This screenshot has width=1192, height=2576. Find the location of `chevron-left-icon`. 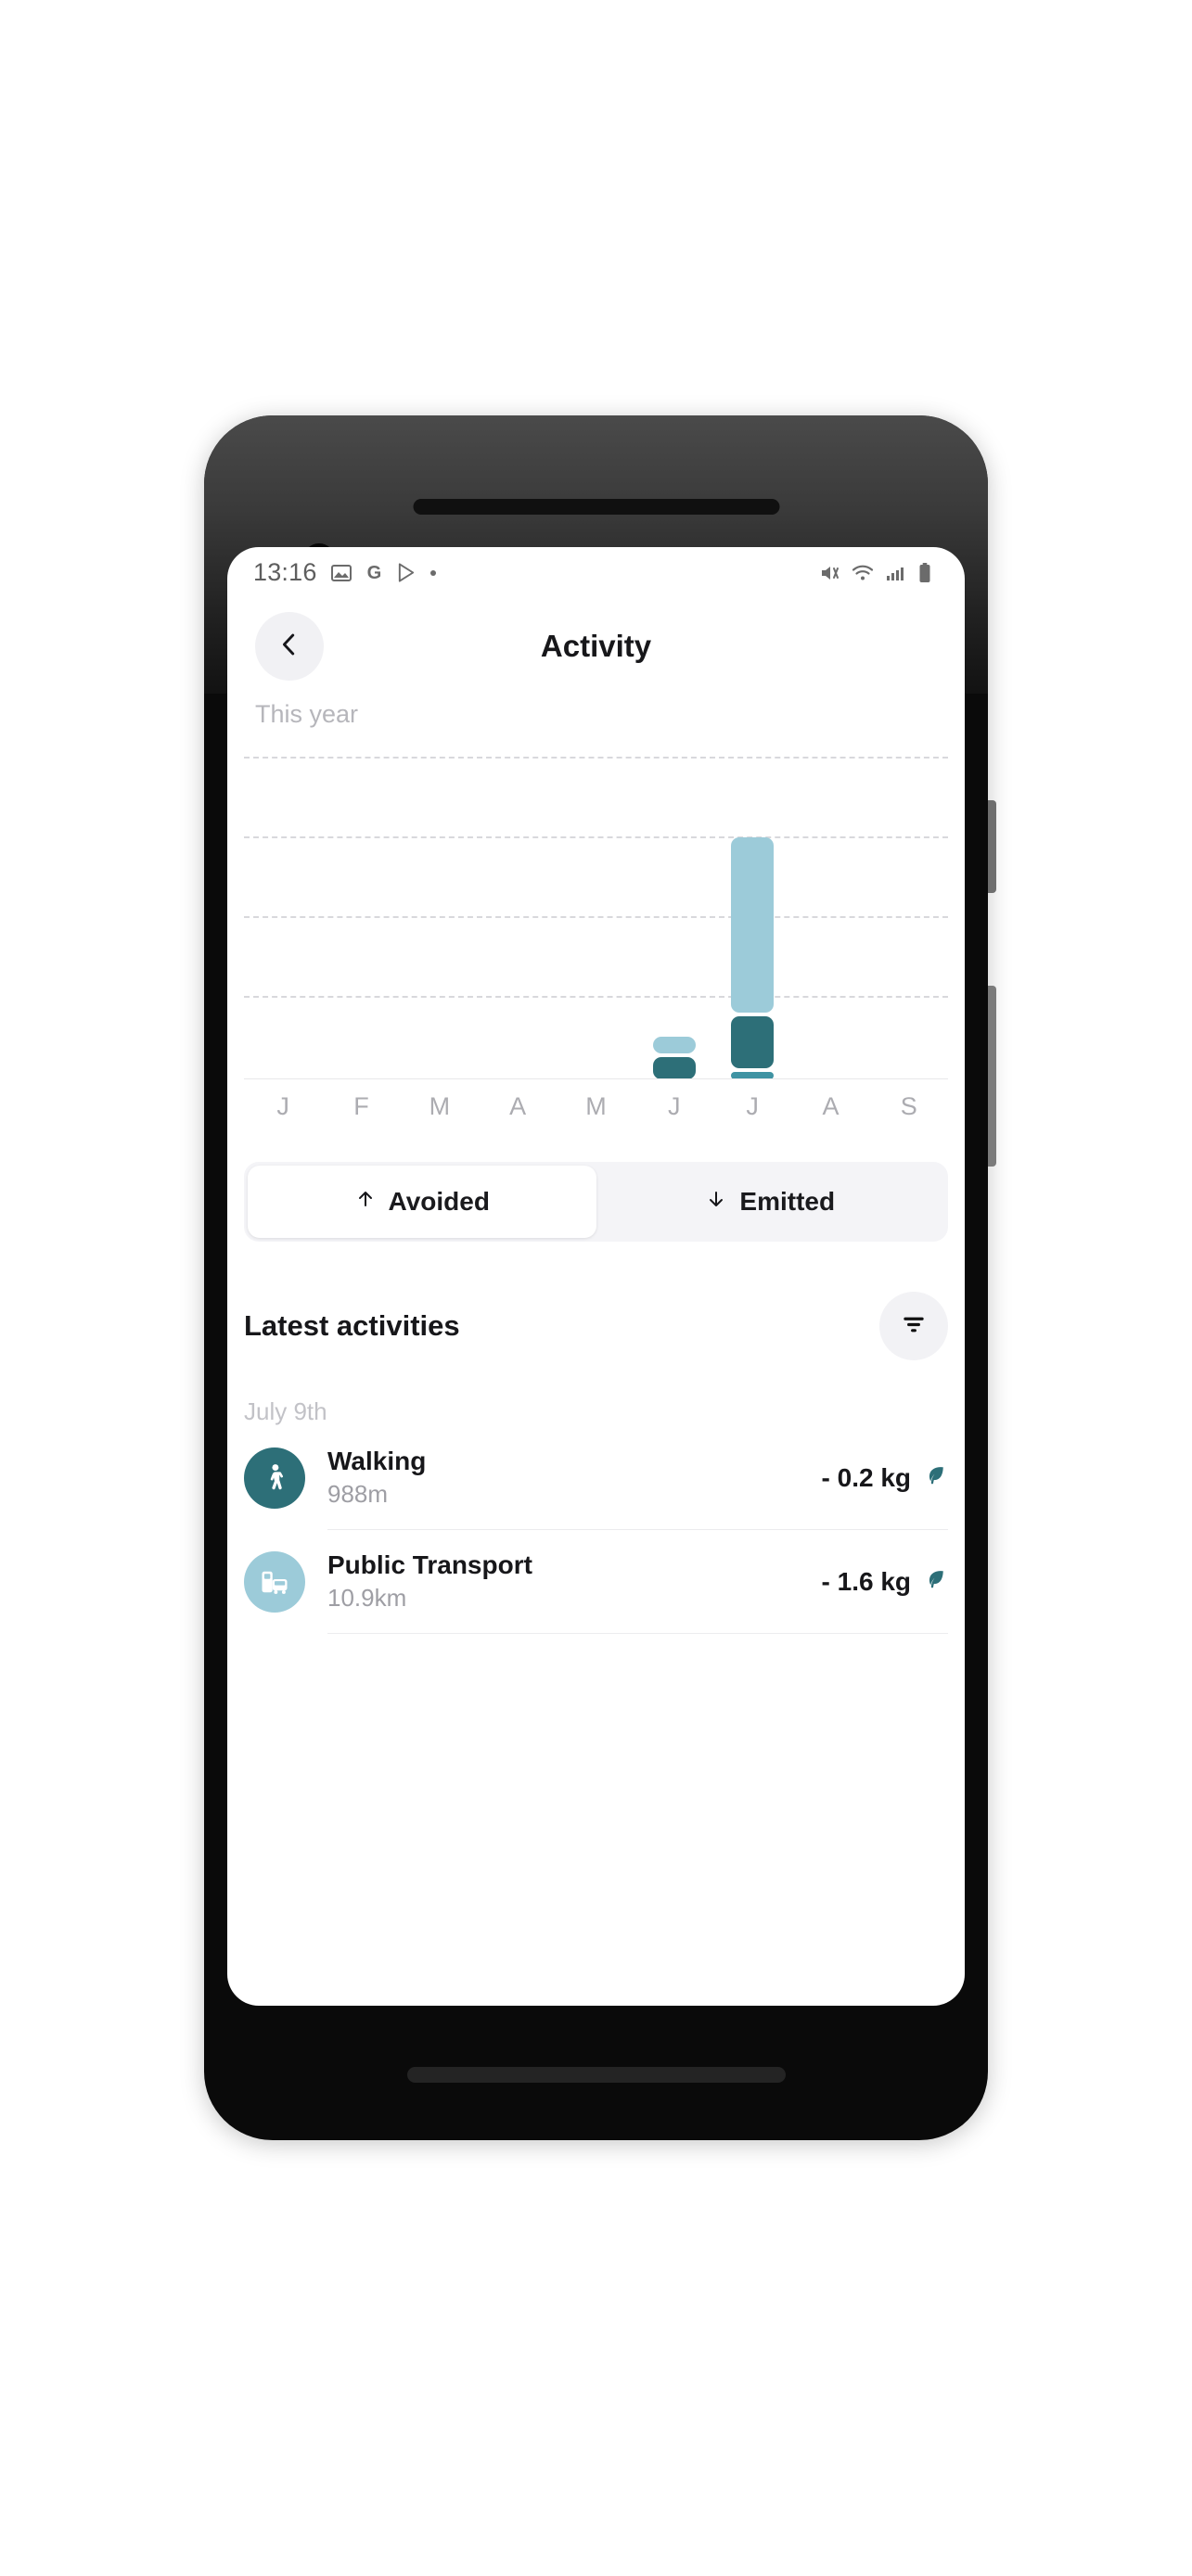

chevron-left-icon is located at coordinates (289, 647).